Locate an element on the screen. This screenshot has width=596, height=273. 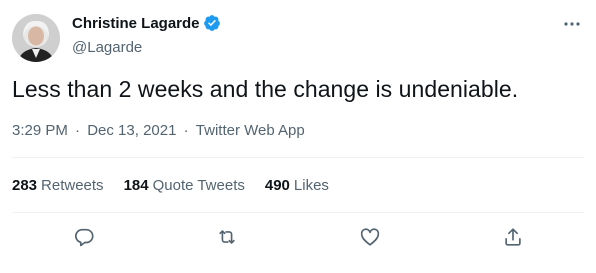
retweet-button is located at coordinates (227, 237).